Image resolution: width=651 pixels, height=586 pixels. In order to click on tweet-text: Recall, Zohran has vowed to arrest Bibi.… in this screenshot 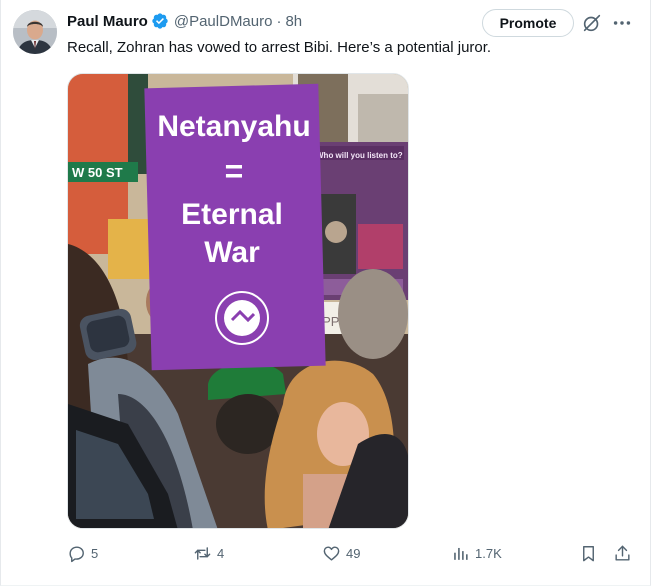, I will do `click(279, 47)`.